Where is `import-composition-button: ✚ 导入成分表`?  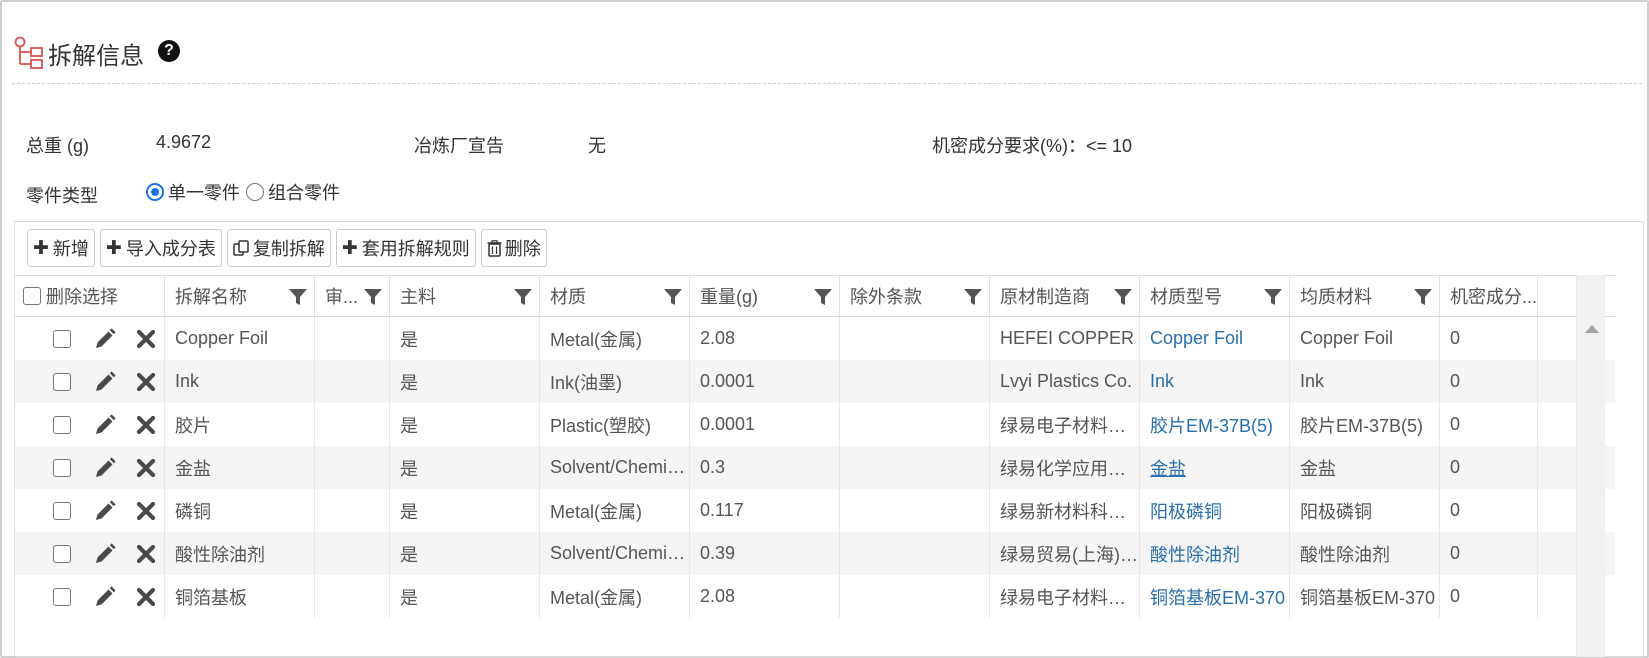 import-composition-button: ✚ 导入成分表 is located at coordinates (160, 248).